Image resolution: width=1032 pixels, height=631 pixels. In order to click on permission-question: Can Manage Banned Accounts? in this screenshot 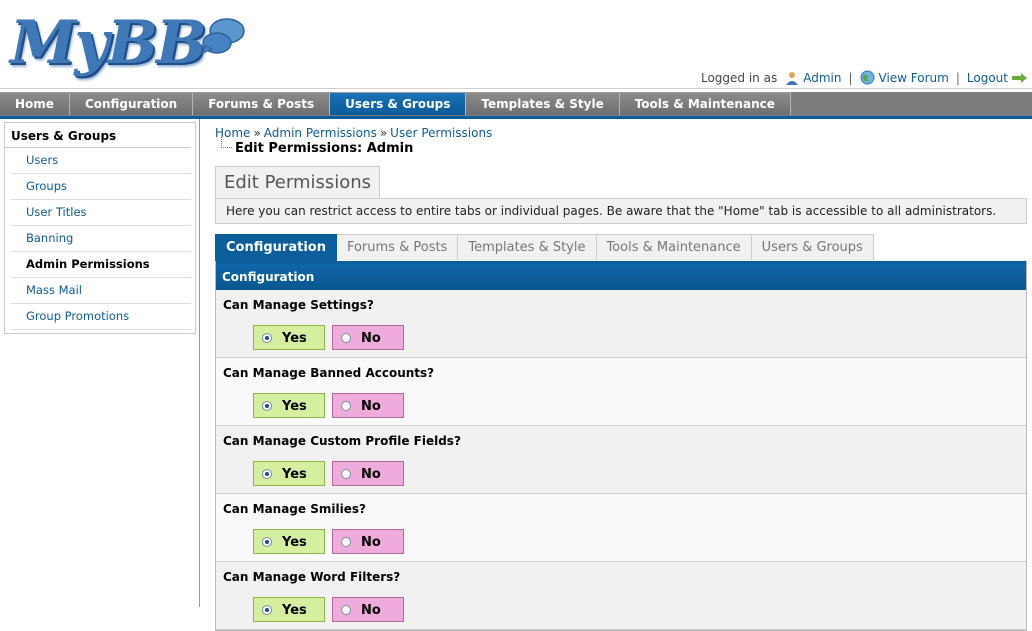, I will do `click(329, 373)`.